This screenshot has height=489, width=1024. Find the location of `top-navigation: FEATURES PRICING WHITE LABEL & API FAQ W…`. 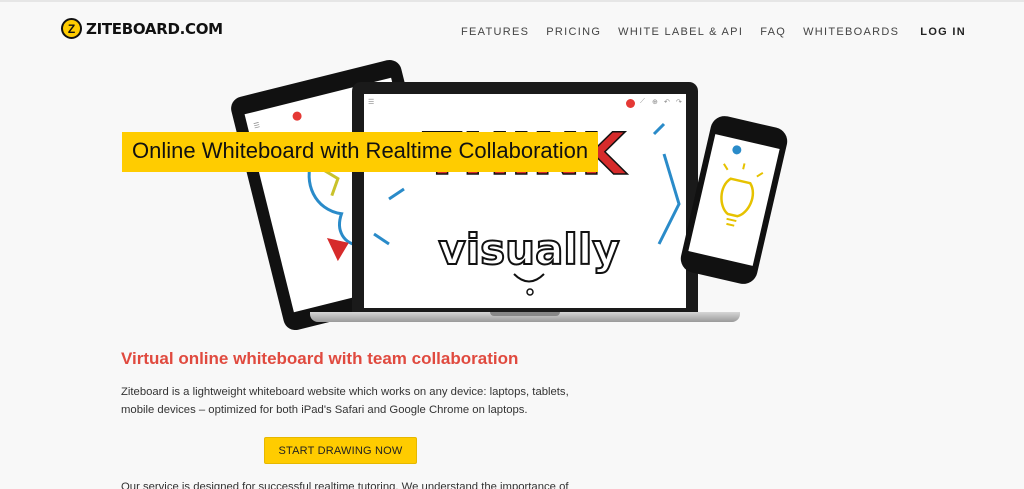

top-navigation: FEATURES PRICING WHITE LABEL & API FAQ W… is located at coordinates (713, 32).